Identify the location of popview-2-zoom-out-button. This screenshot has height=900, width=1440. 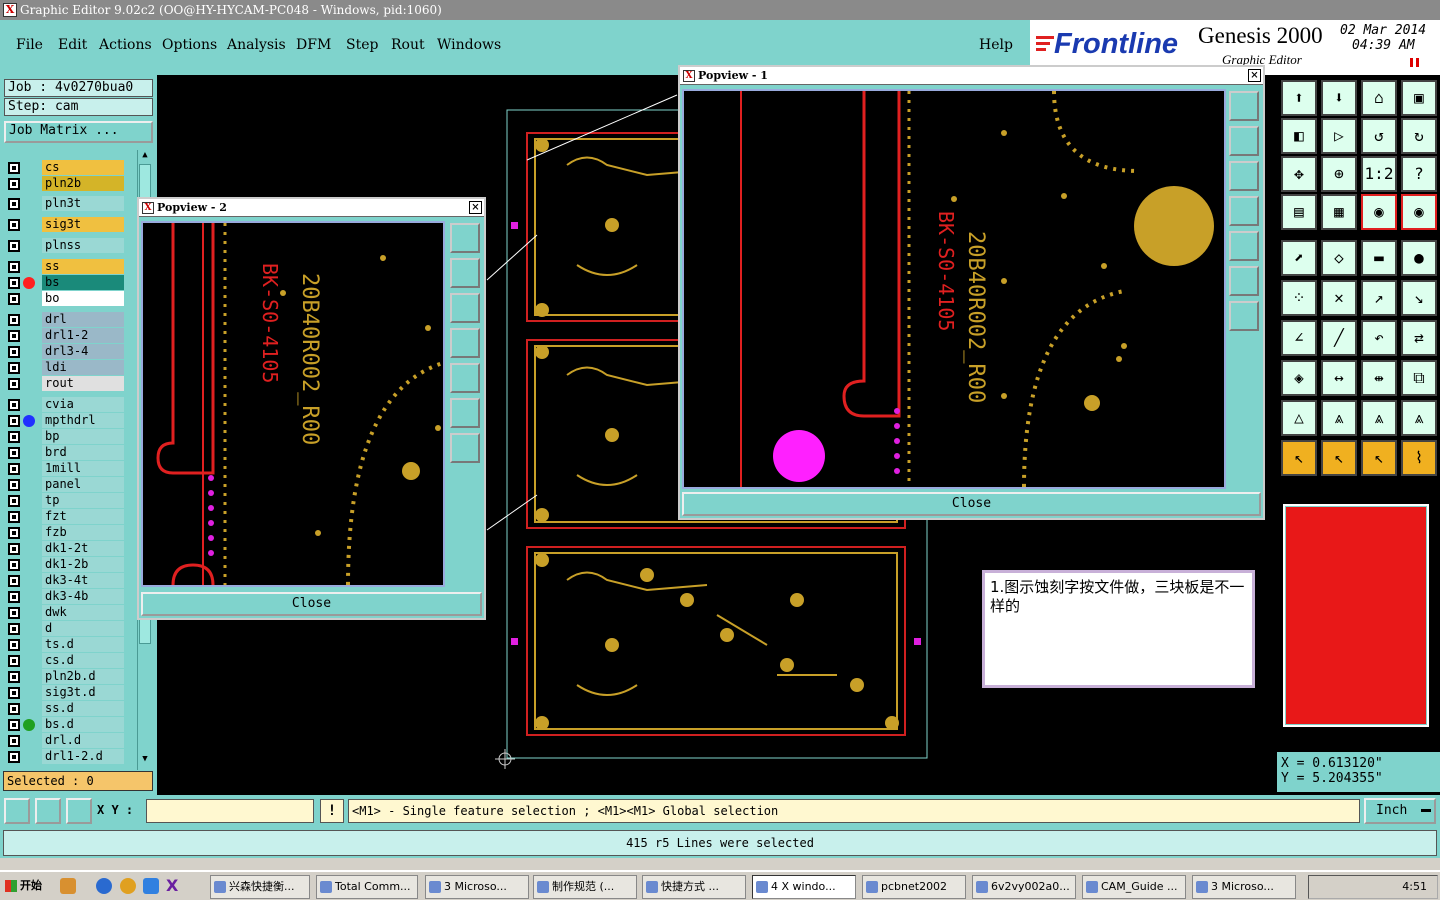
(465, 448).